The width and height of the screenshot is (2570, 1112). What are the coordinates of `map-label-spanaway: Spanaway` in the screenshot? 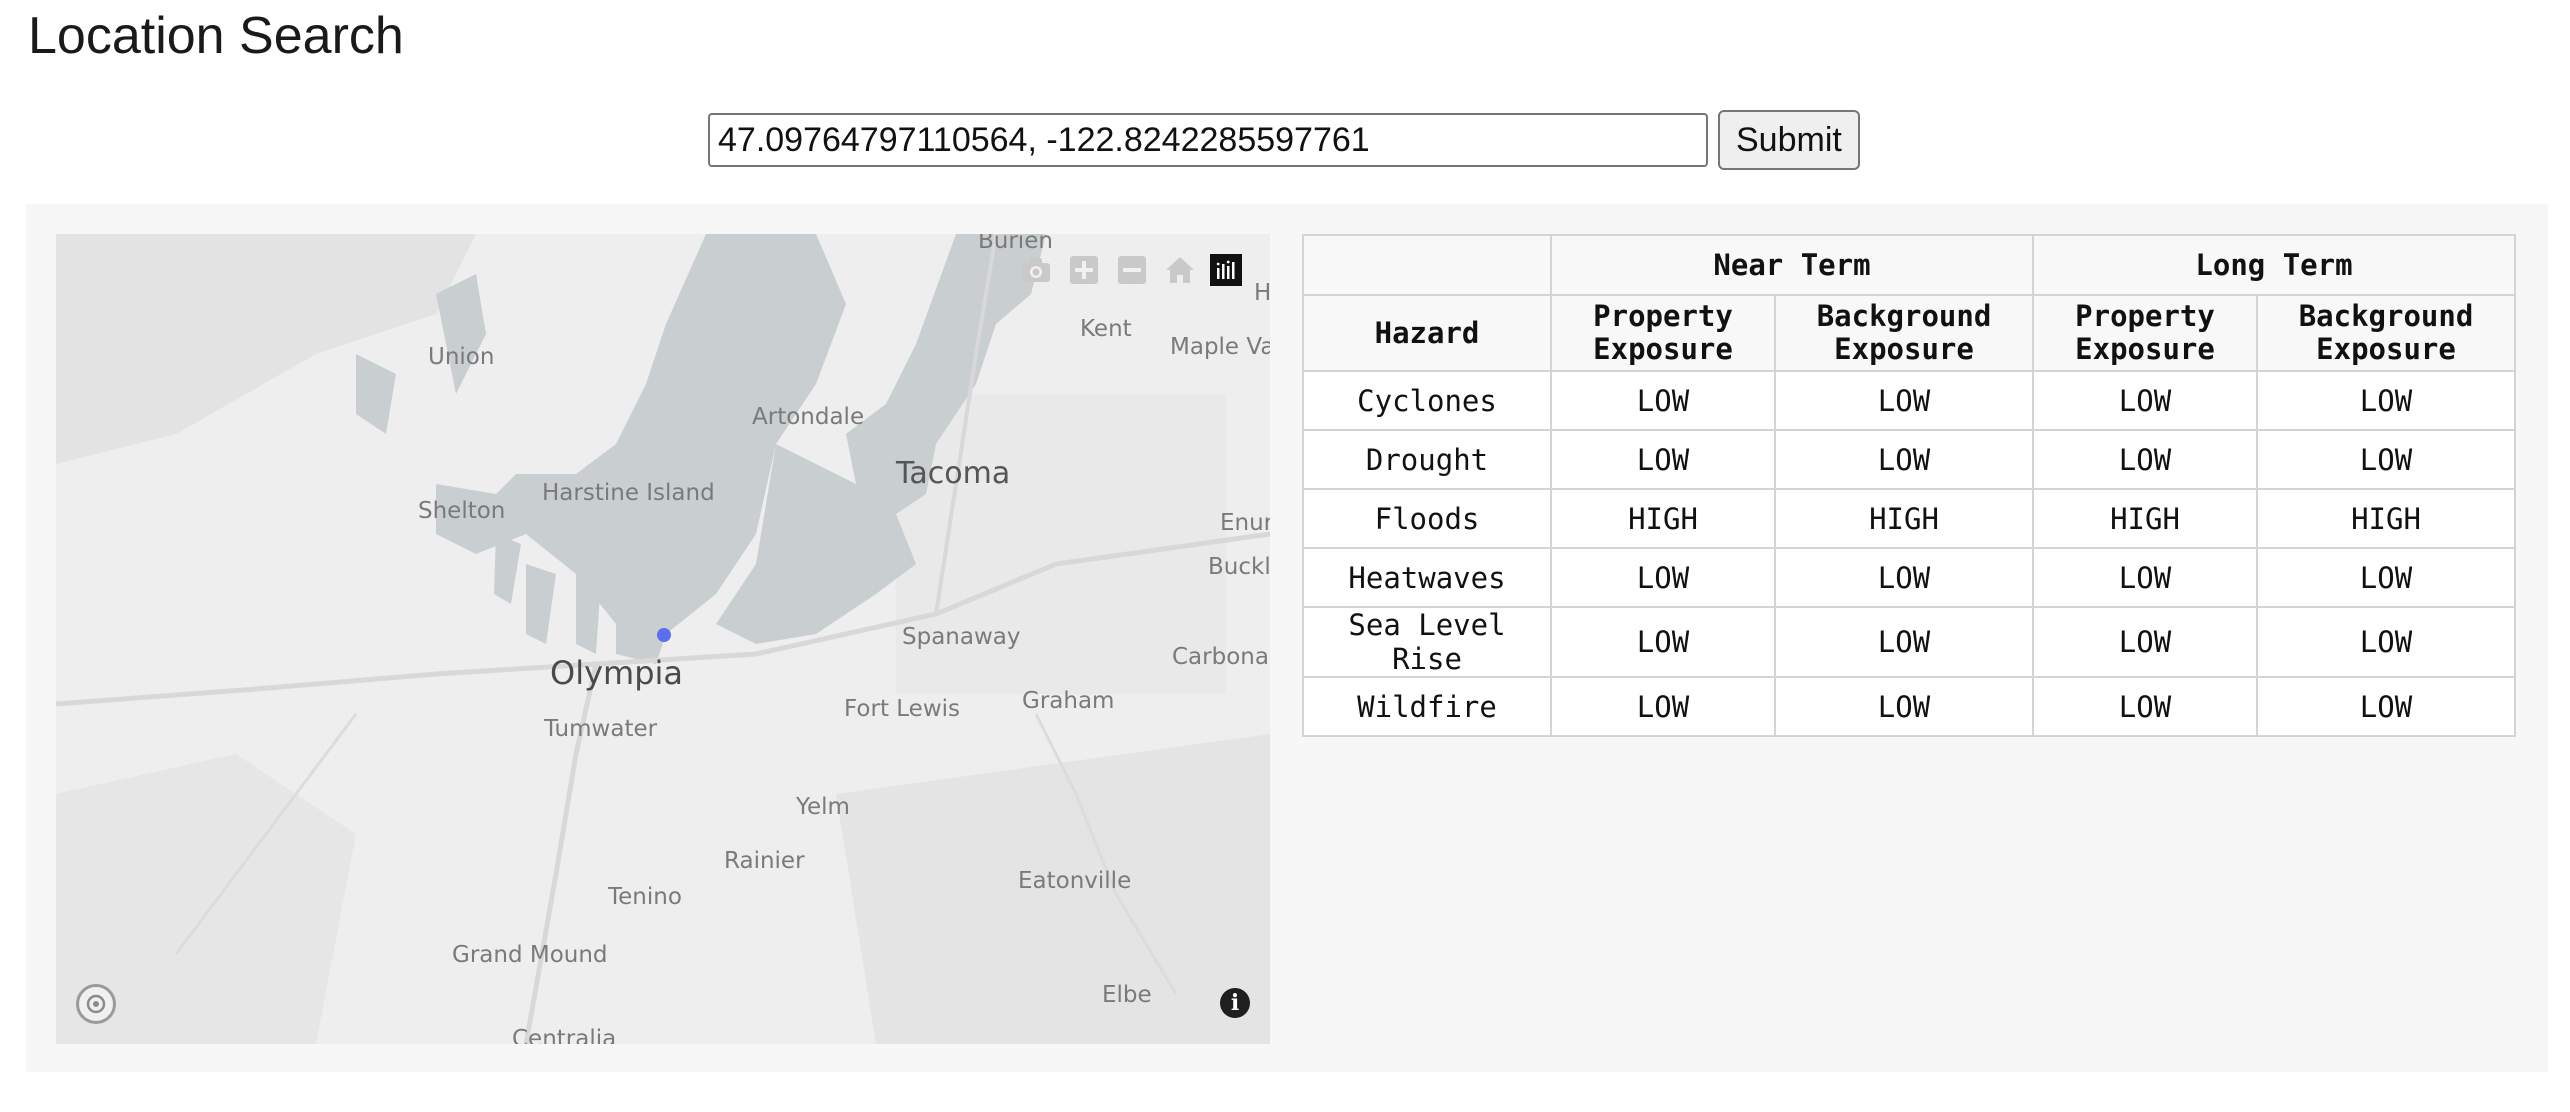 It's located at (961, 637).